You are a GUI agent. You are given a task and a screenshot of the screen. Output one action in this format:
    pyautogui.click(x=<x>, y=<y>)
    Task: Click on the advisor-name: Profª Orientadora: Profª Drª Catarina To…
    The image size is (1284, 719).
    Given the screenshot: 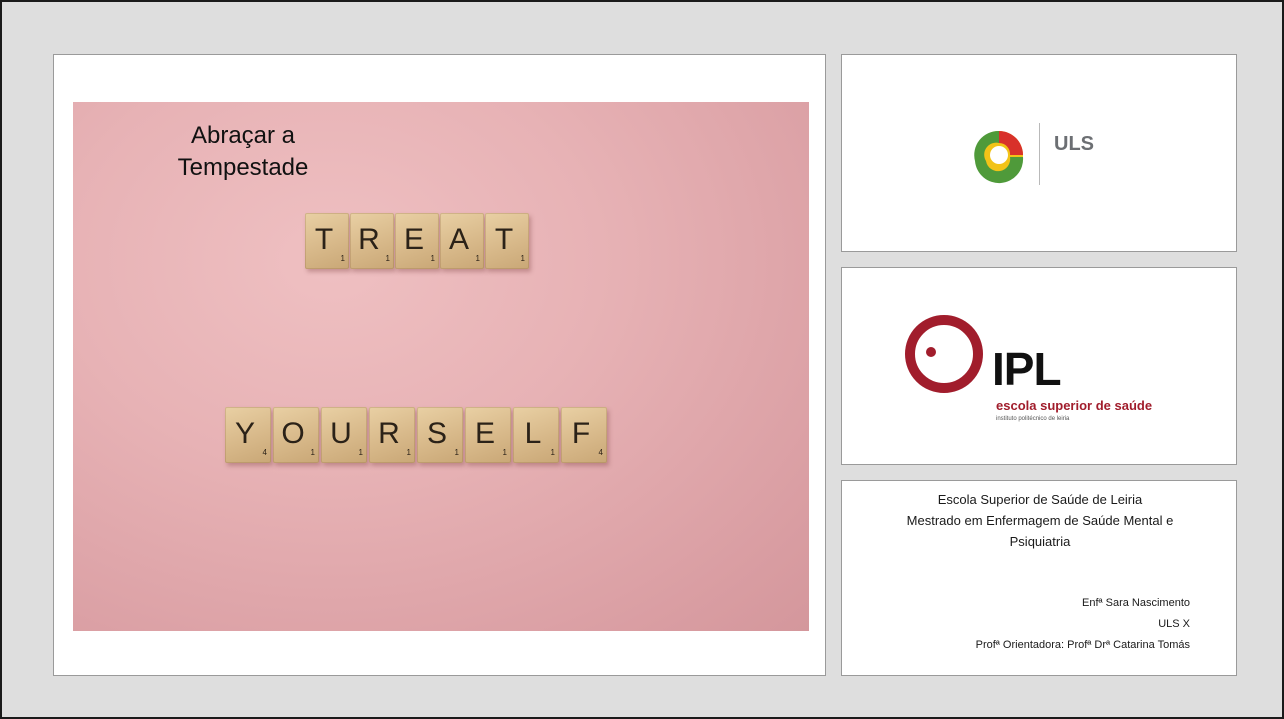 What is the action you would take?
    pyautogui.click(x=1082, y=645)
    